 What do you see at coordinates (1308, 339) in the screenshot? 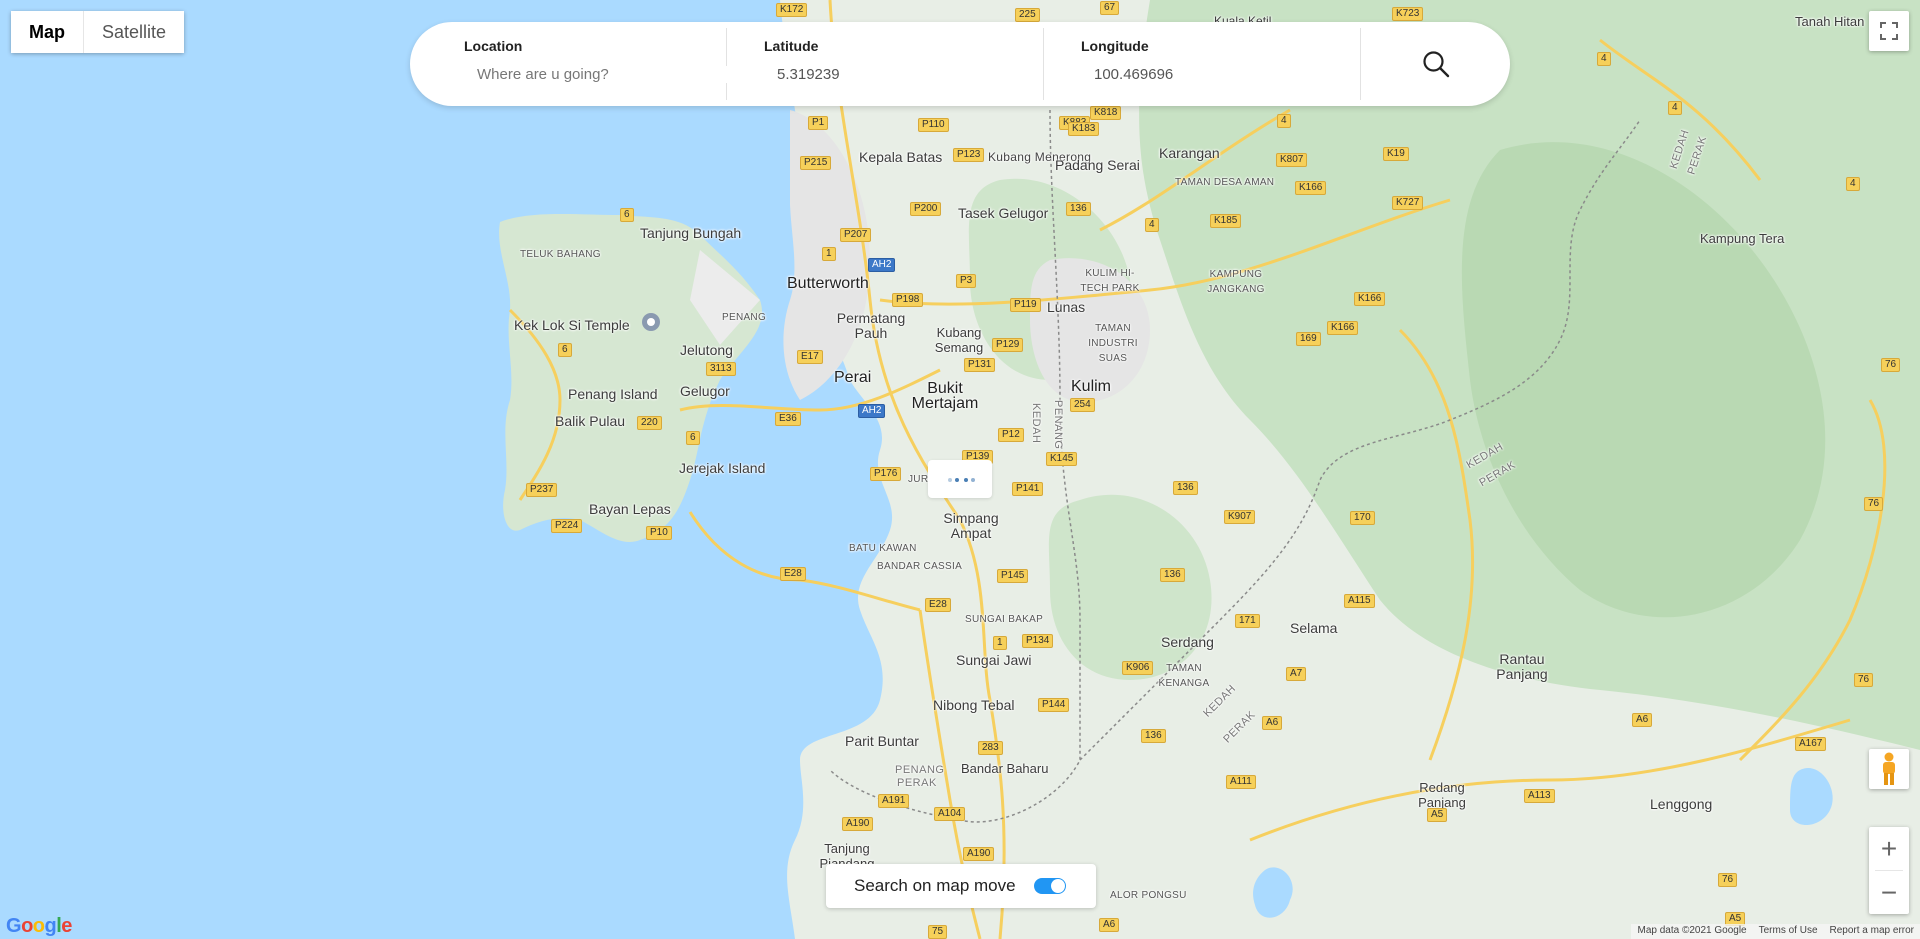
I see `route-shield: 169` at bounding box center [1308, 339].